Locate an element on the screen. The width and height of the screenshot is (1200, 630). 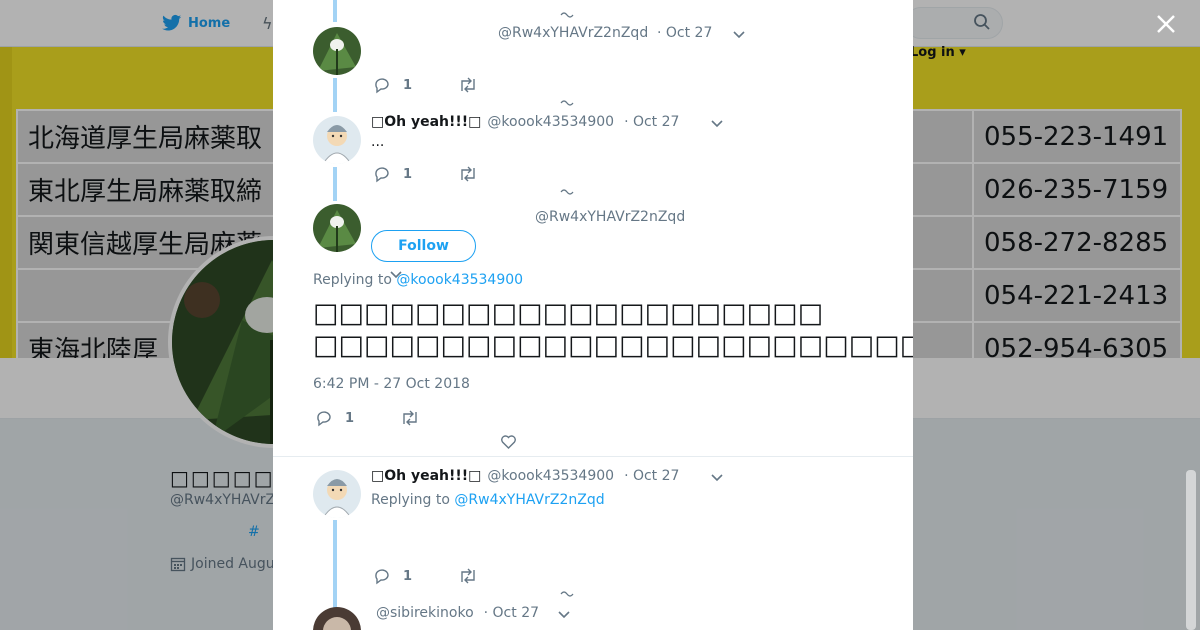
tweet-timestamp: 6:42 PM - 27 Oct 2018 is located at coordinates (391, 384).